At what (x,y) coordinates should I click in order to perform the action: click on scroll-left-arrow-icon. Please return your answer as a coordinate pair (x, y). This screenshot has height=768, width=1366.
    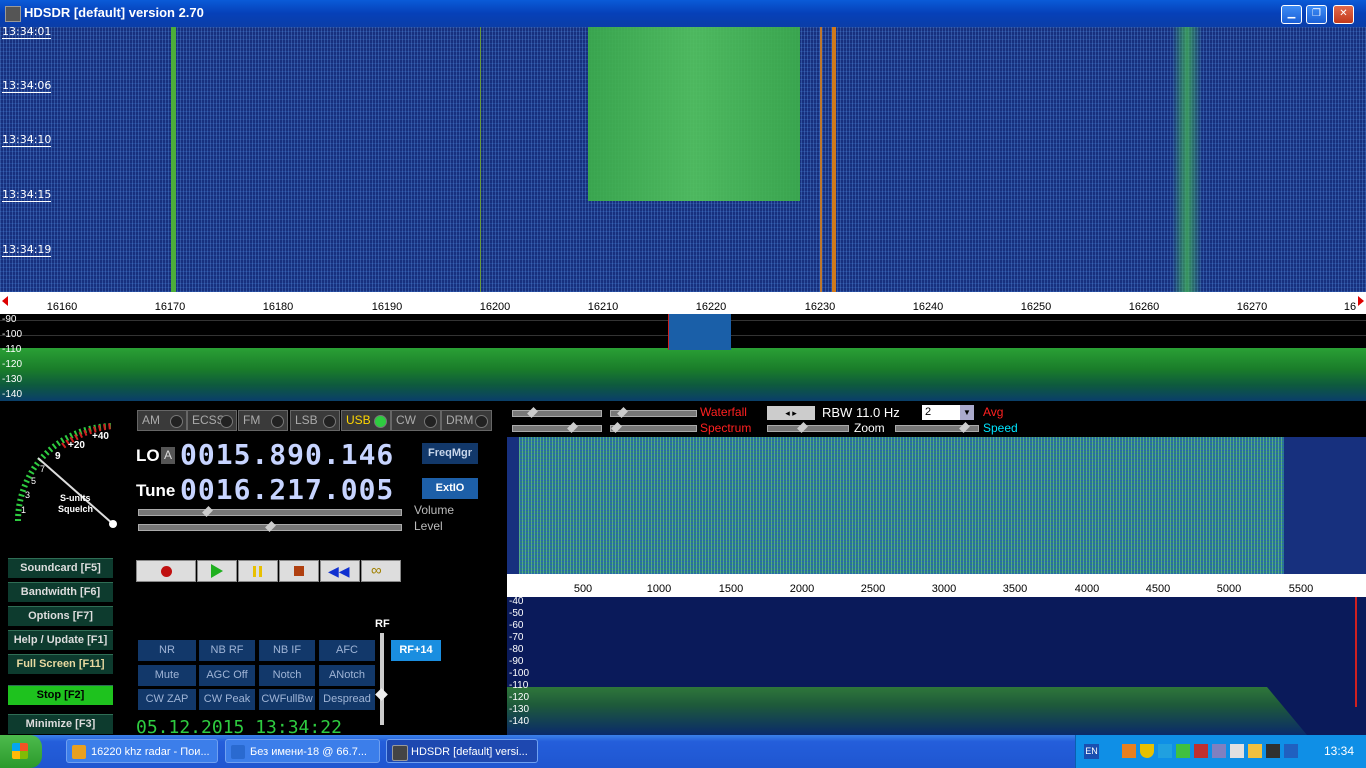
    Looking at the image, I should click on (5, 301).